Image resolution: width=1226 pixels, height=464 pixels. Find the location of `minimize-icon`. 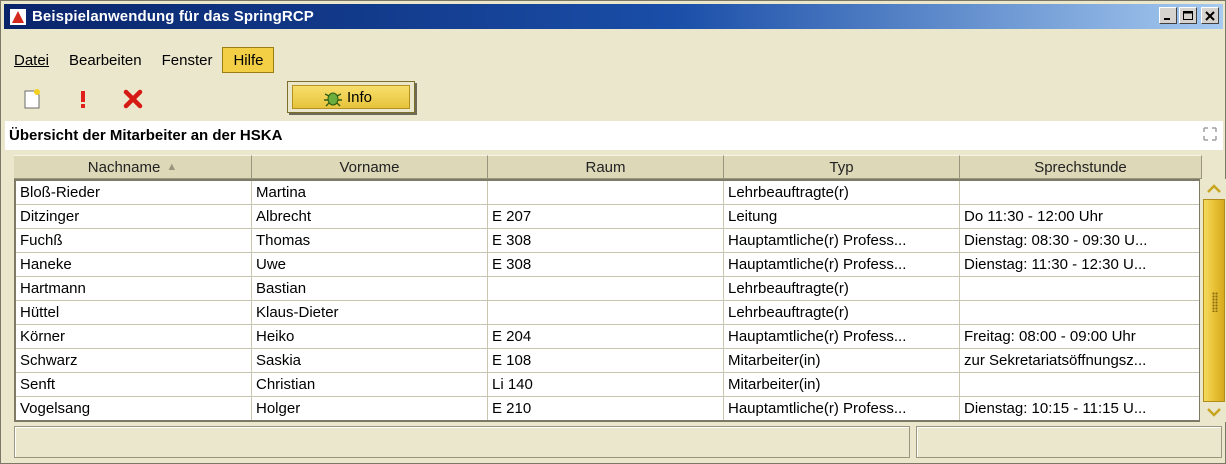

minimize-icon is located at coordinates (1168, 15).